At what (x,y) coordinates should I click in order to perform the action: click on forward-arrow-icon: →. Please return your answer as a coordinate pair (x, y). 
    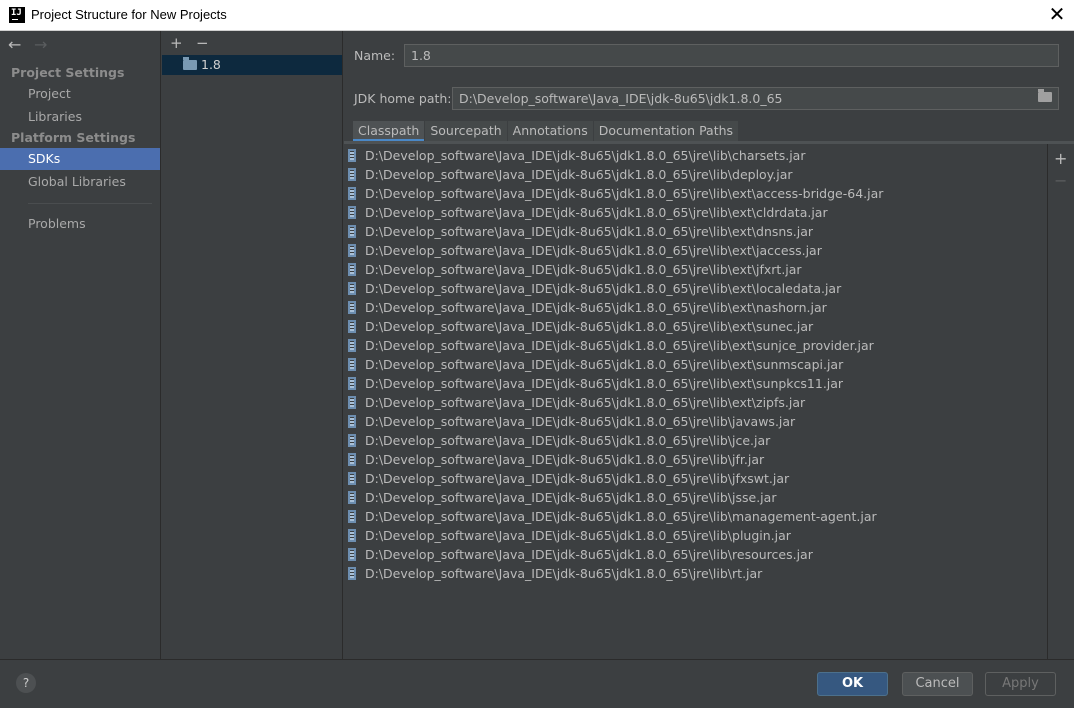
    Looking at the image, I should click on (47, 44).